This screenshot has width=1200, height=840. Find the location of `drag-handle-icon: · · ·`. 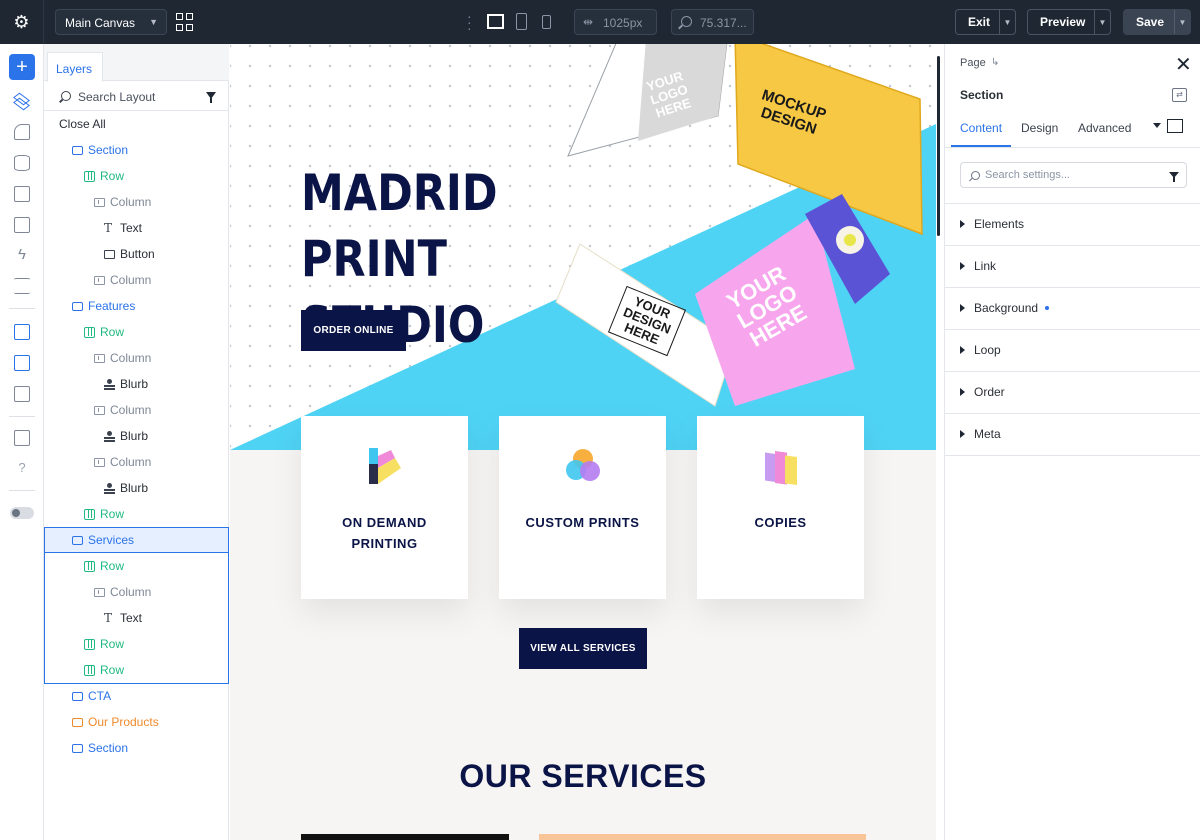

drag-handle-icon: · · · is located at coordinates (470, 22).